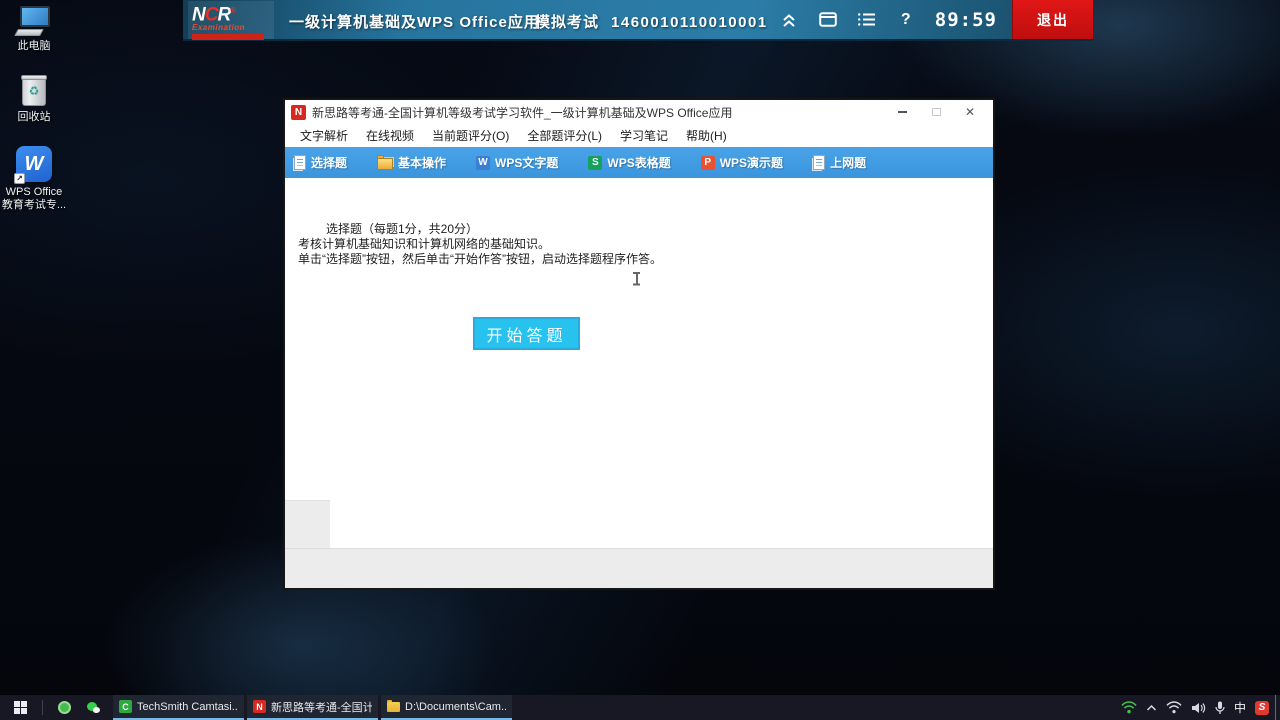 This screenshot has height=720, width=1280. I want to click on app-icon: N, so click(298, 112).